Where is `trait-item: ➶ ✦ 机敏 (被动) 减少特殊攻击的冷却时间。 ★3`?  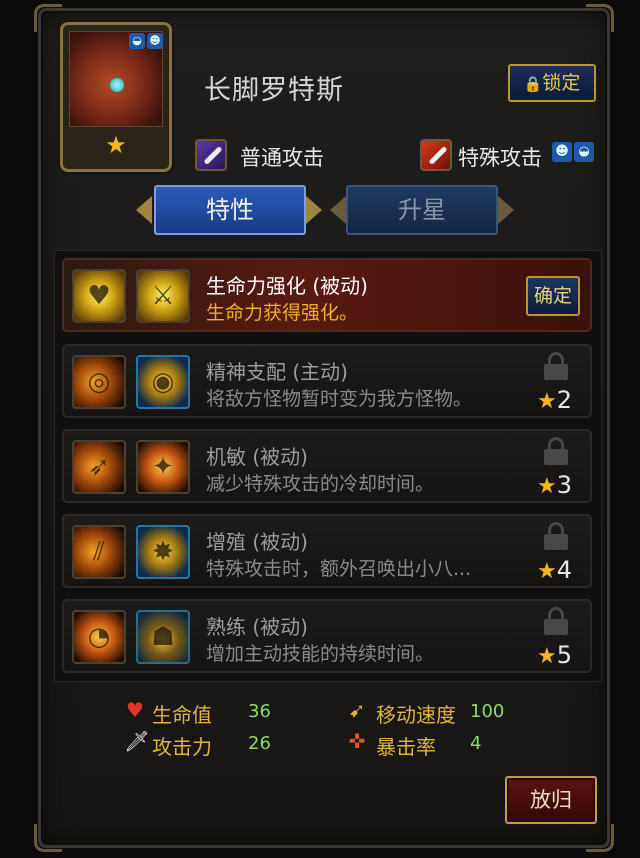
trait-item: ➶ ✦ 机敏 (被动) 减少特殊攻击的冷却时间。 ★3 is located at coordinates (327, 466).